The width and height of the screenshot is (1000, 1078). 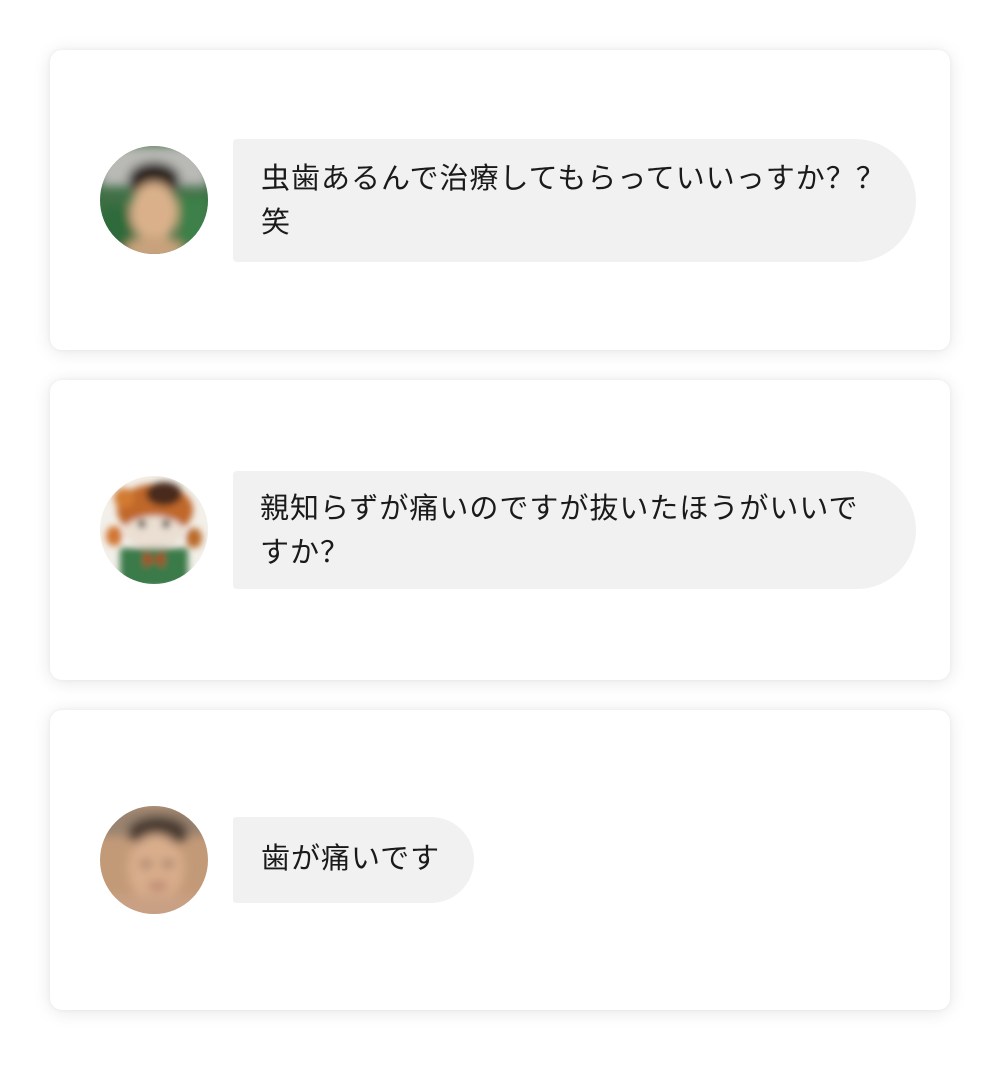 I want to click on message-bubble: 歯が痛いです, so click(x=354, y=860).